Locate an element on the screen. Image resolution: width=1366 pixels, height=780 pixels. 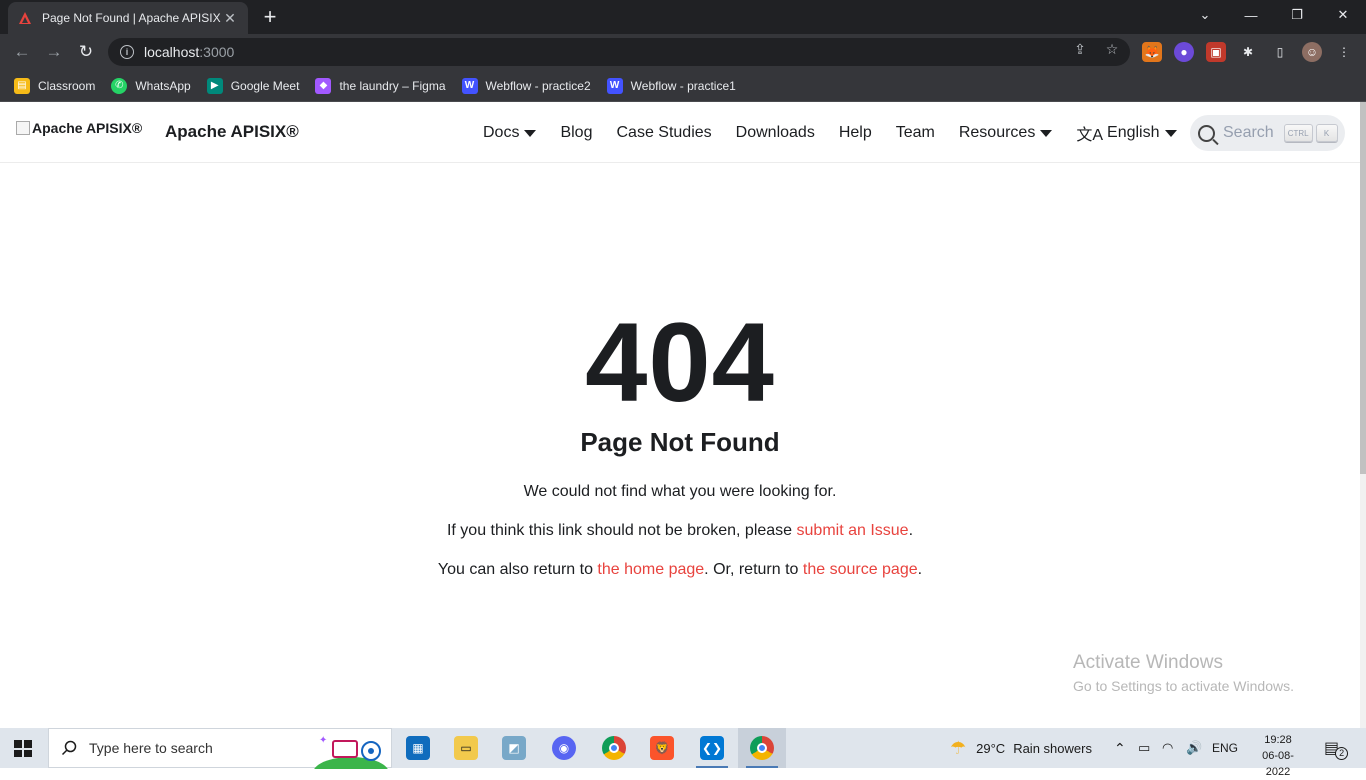
taskbar-file-explorer-app: ▭ is located at coordinates (466, 748).